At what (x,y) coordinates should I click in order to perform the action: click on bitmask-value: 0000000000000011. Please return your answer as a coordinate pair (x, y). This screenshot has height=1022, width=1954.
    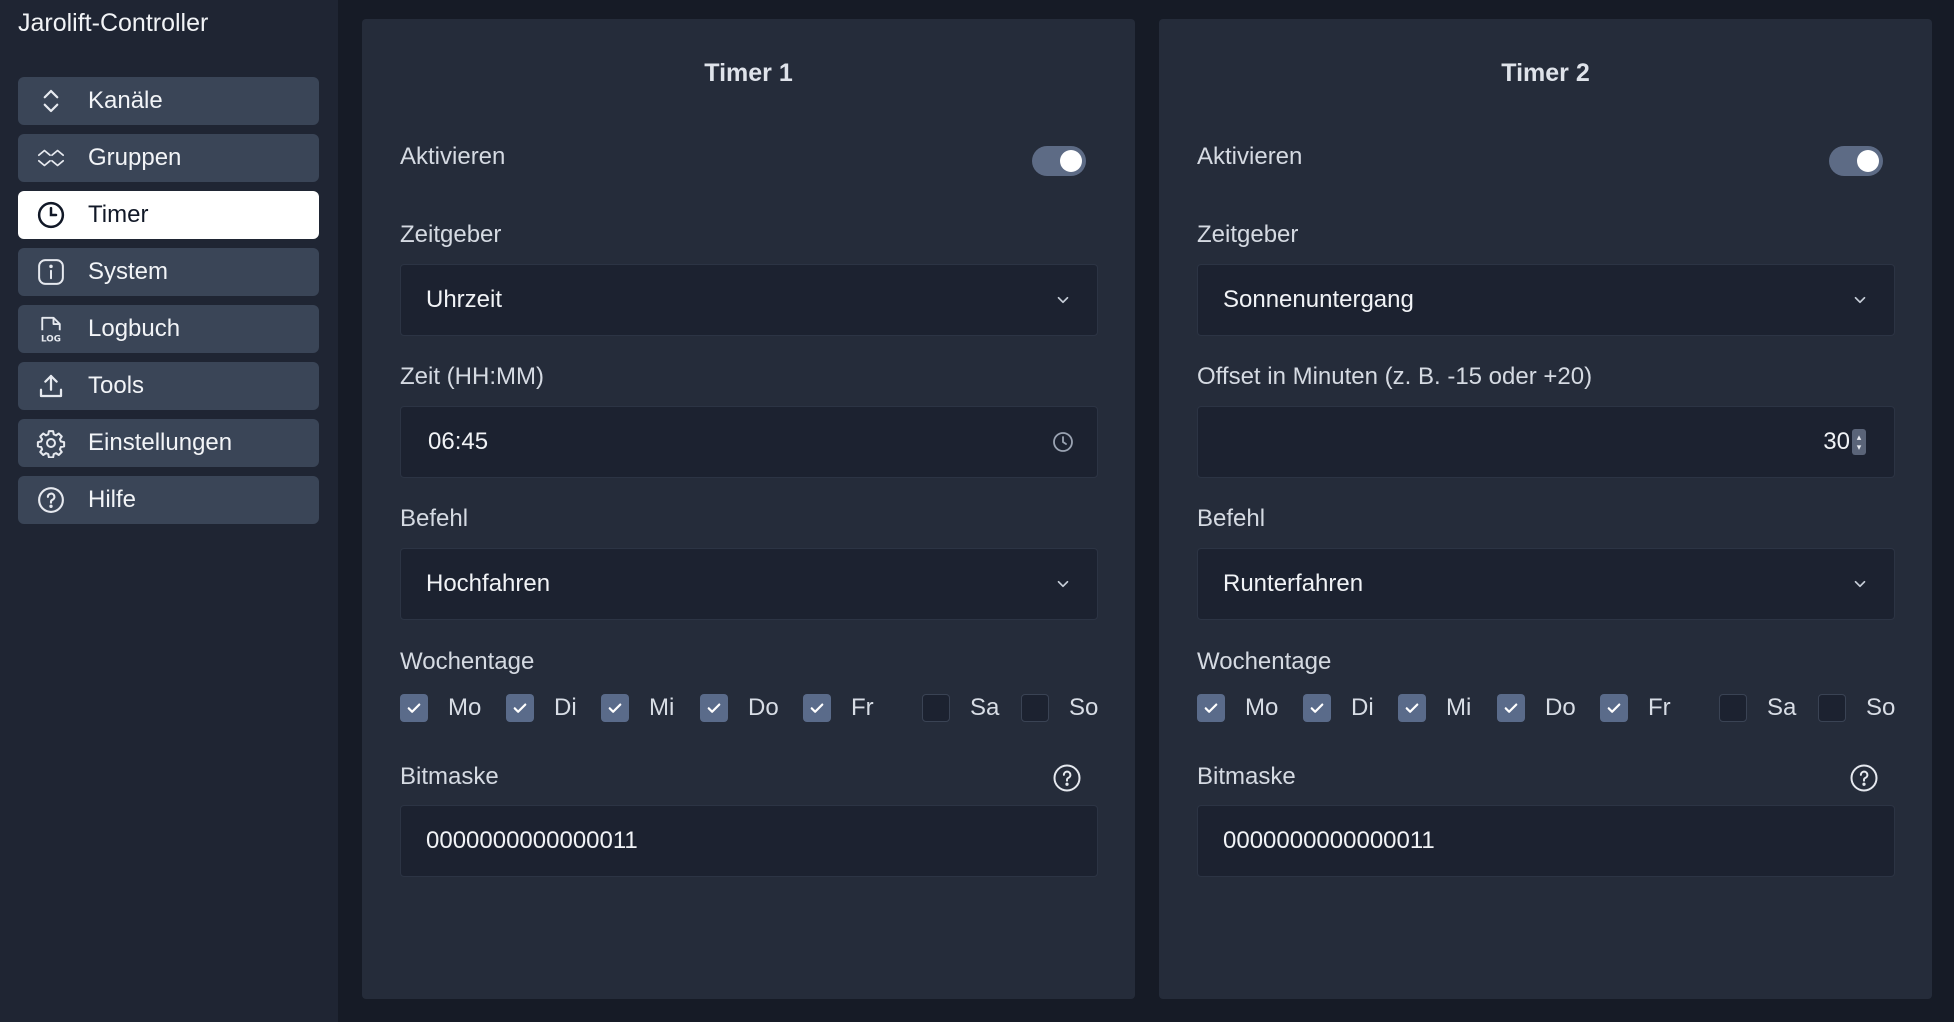
    Looking at the image, I should click on (1329, 840).